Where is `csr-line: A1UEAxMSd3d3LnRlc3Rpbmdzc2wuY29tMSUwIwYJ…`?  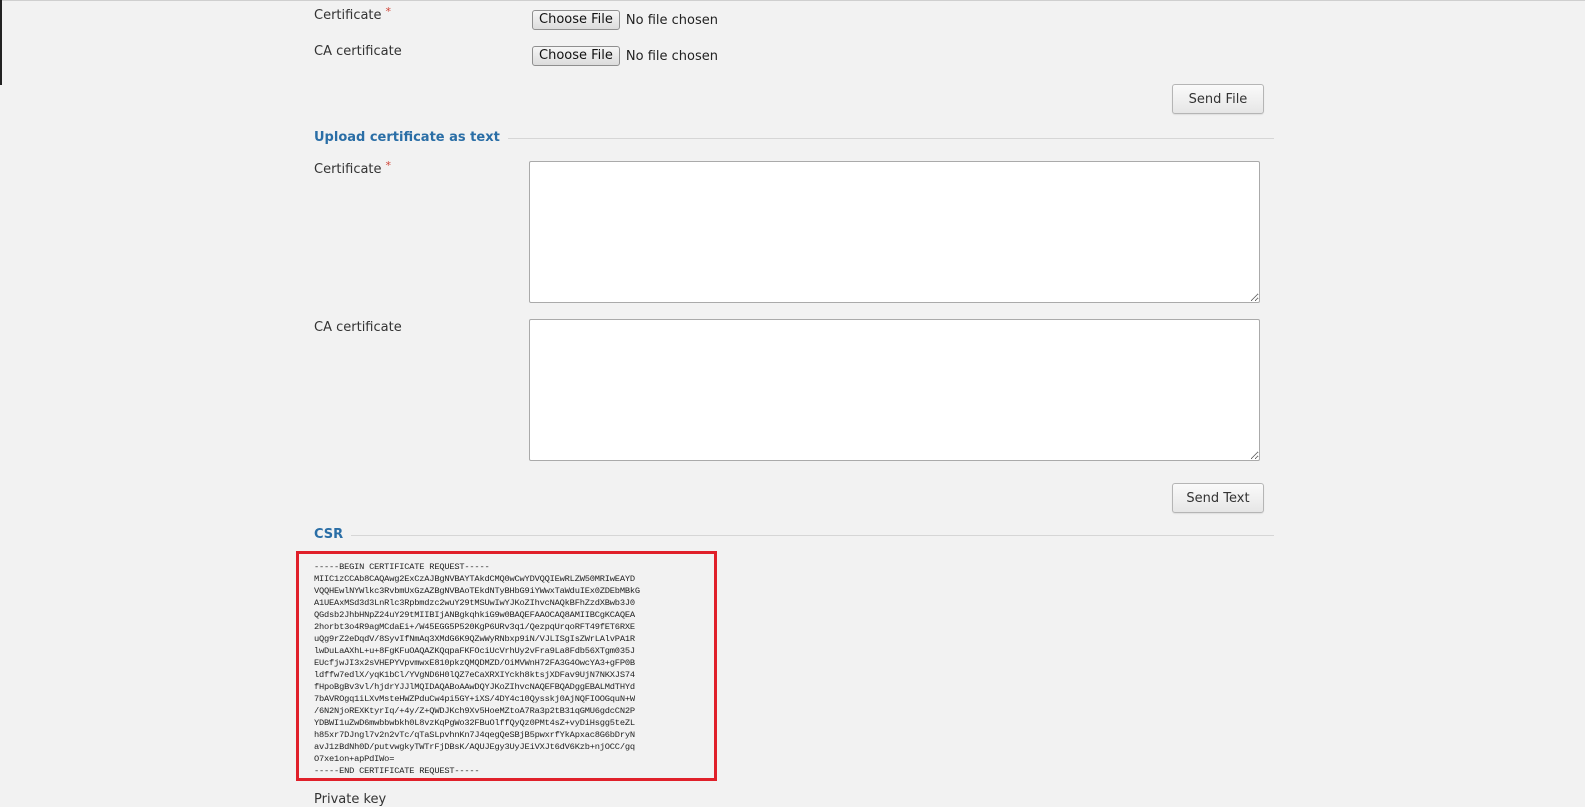 csr-line: A1UEAxMSd3d3LnRlc3Rpbmdzc2wuY29tMSUwIwYJ… is located at coordinates (474, 603).